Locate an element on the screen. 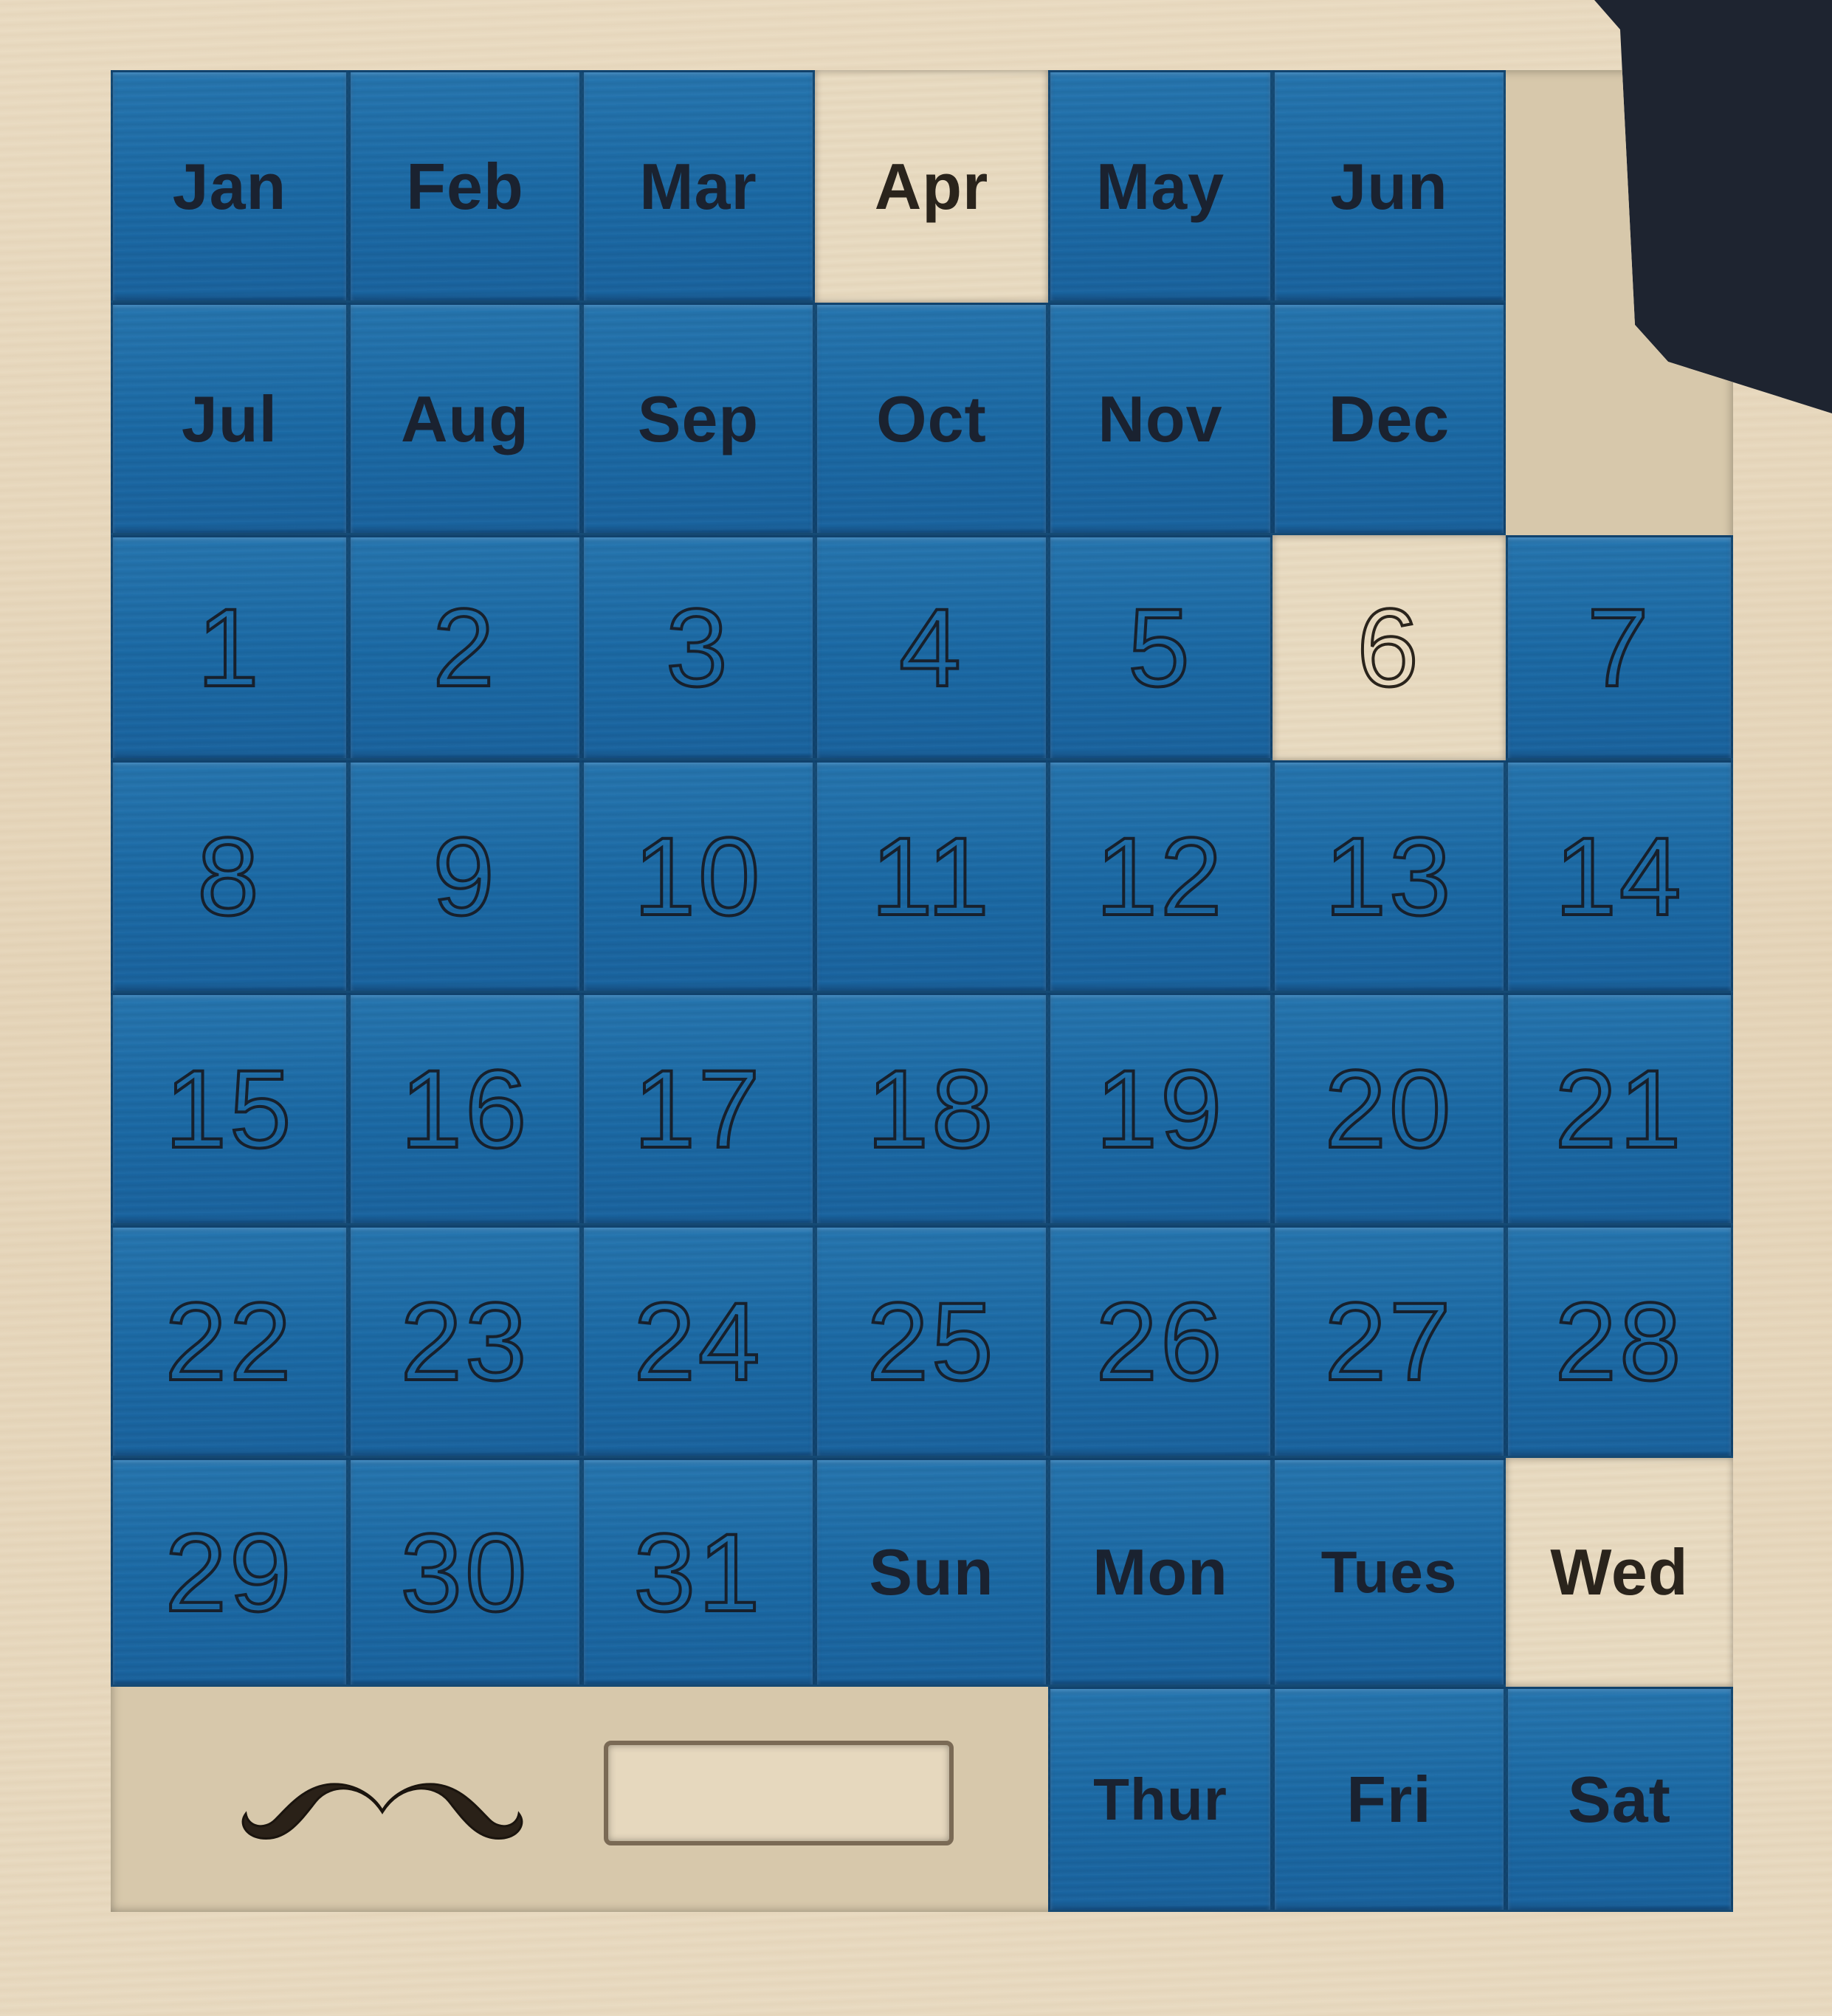 The width and height of the screenshot is (1832, 2016). day-label: 25 is located at coordinates (931, 1341).